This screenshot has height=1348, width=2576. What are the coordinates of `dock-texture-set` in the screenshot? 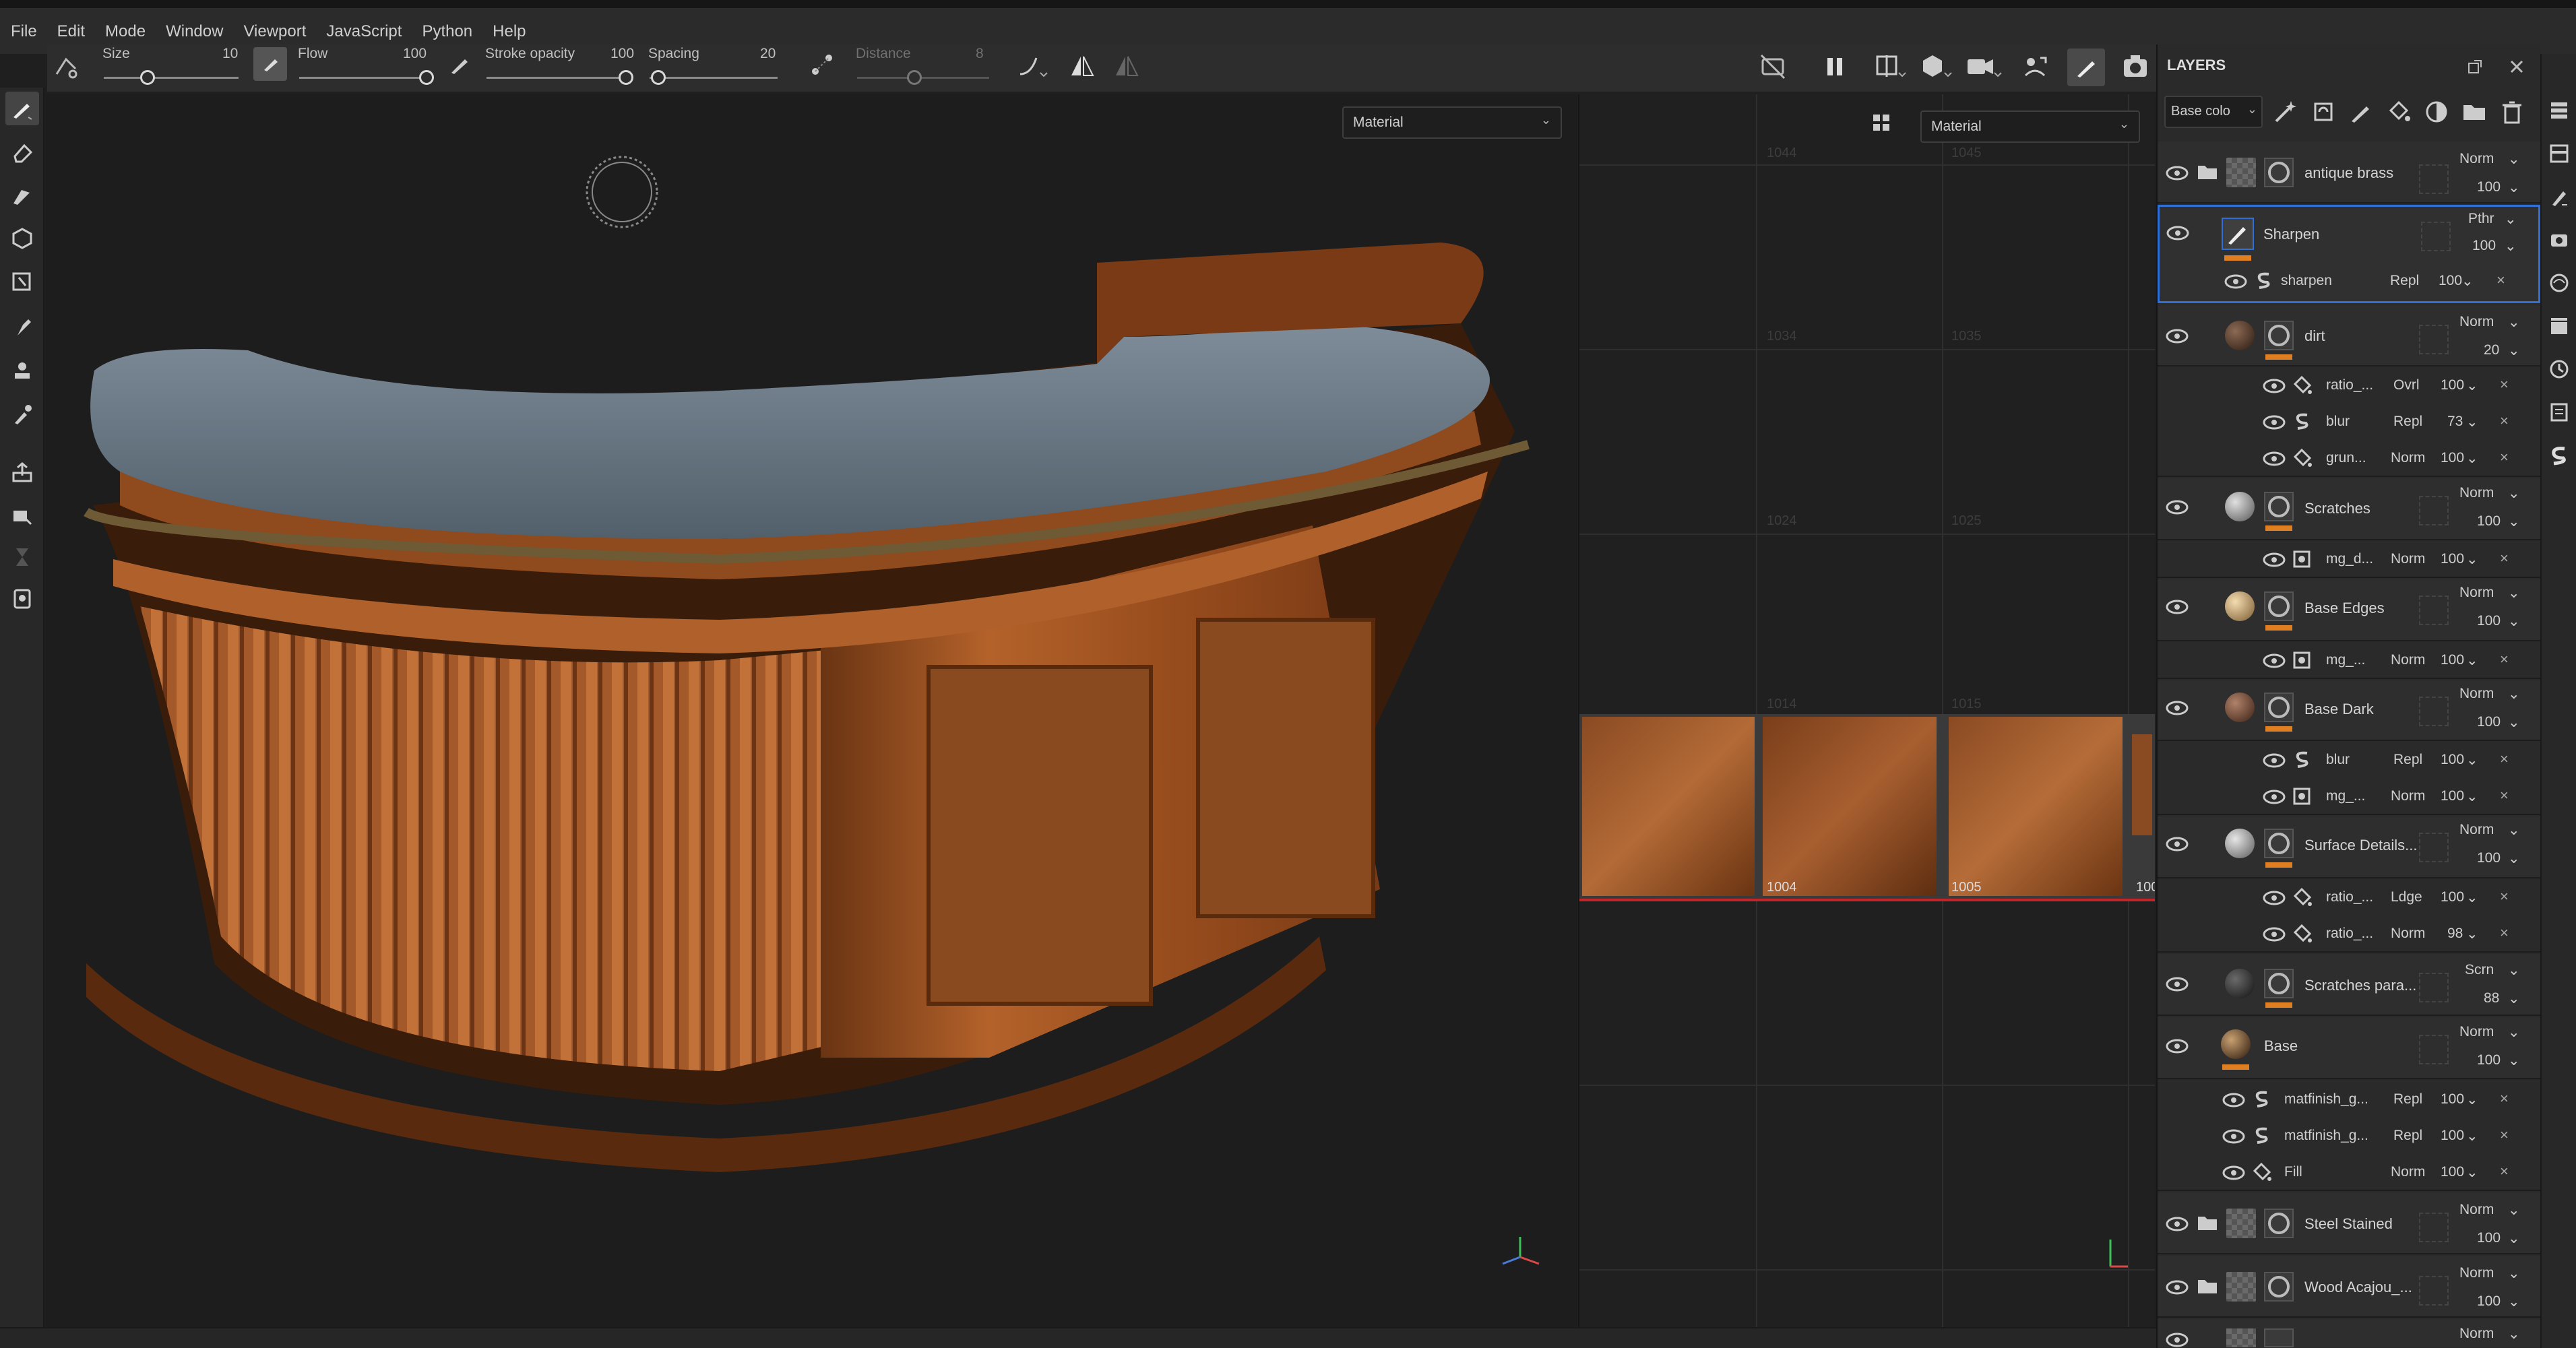 It's located at (2559, 153).